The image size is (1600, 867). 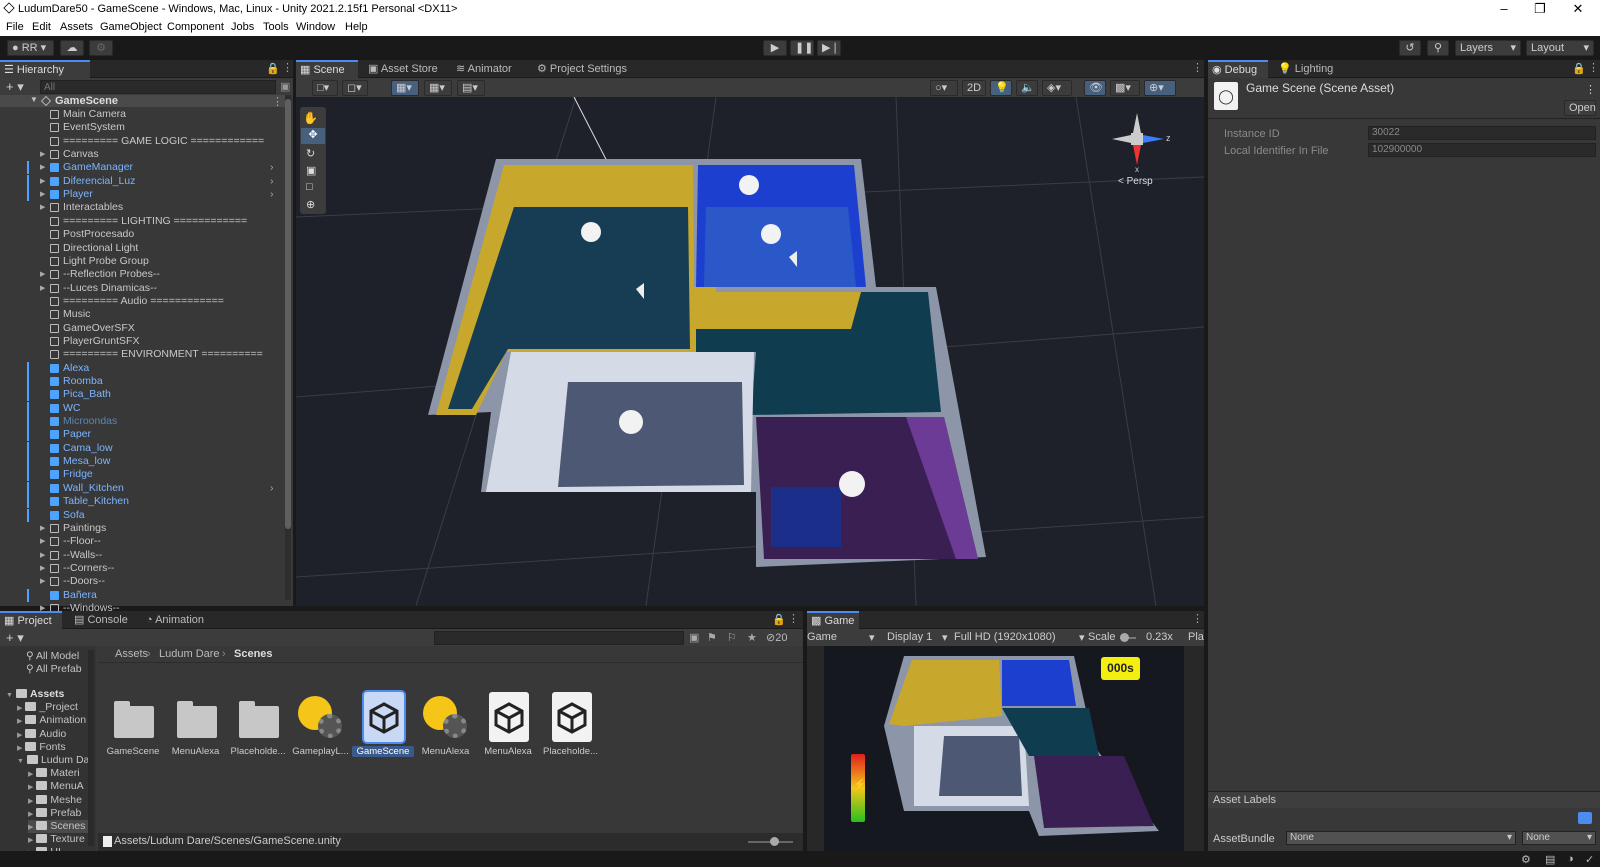 I want to click on assetbundle-dropdown: None ▾, so click(x=1401, y=838).